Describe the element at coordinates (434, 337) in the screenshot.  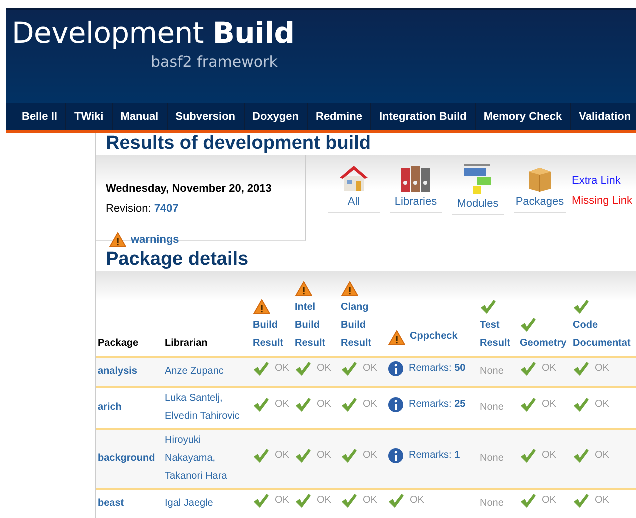
I see `column-header: Cppcheck` at that location.